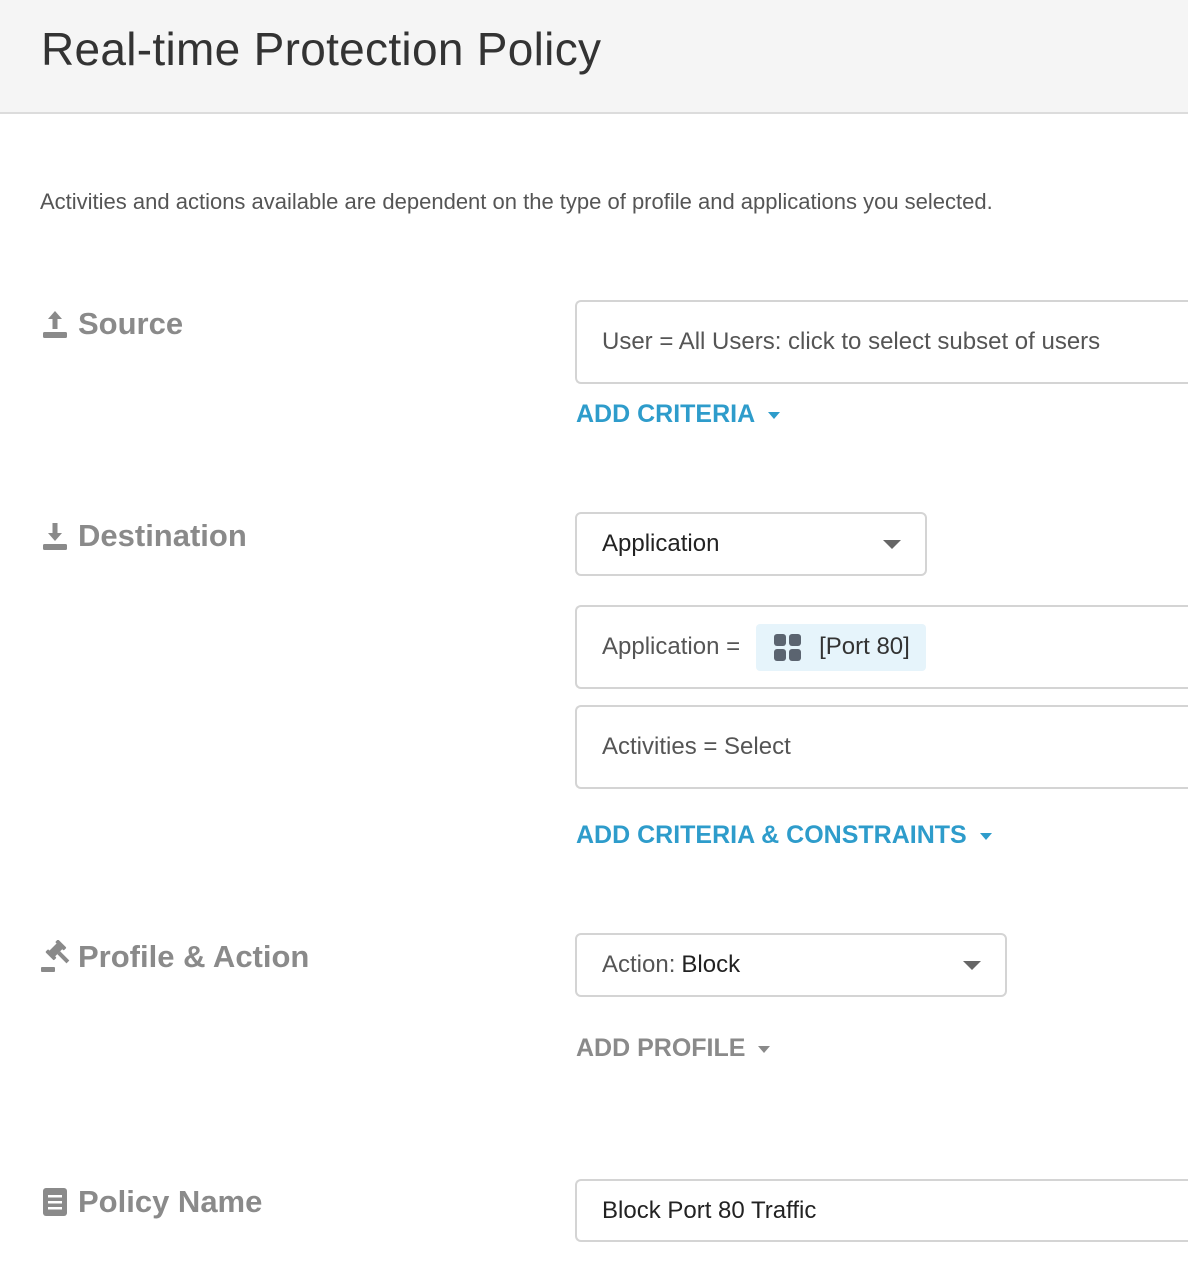 Image resolution: width=1188 pixels, height=1266 pixels. I want to click on profile-action-label: Profile & Action, so click(174, 957).